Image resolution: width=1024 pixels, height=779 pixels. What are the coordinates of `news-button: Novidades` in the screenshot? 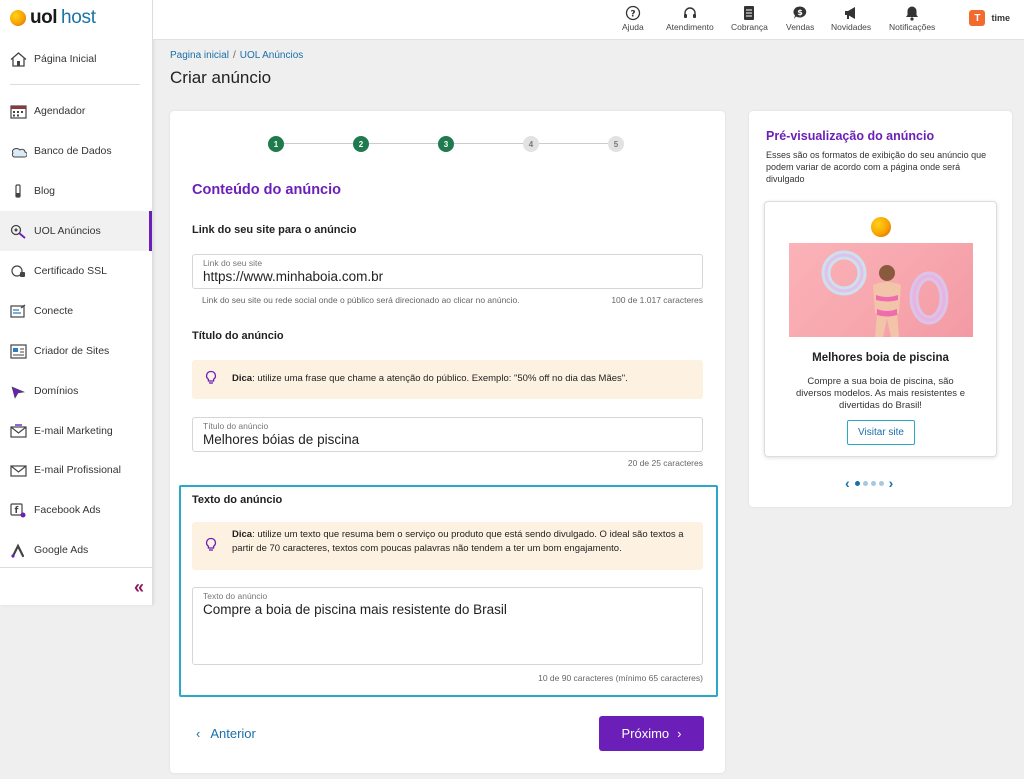 It's located at (851, 19).